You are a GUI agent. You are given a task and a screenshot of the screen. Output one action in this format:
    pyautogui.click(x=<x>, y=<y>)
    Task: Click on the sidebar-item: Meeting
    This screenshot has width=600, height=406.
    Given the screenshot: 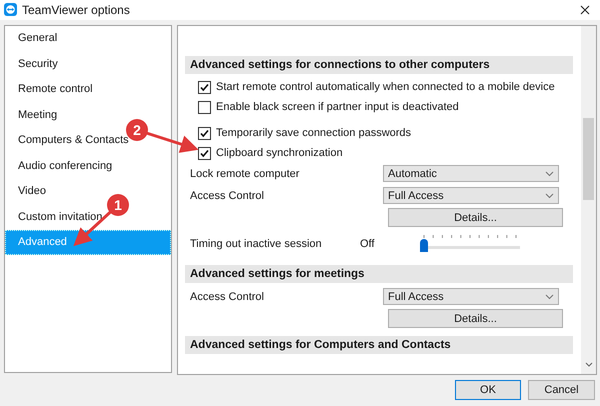 What is the action you would take?
    pyautogui.click(x=32, y=115)
    